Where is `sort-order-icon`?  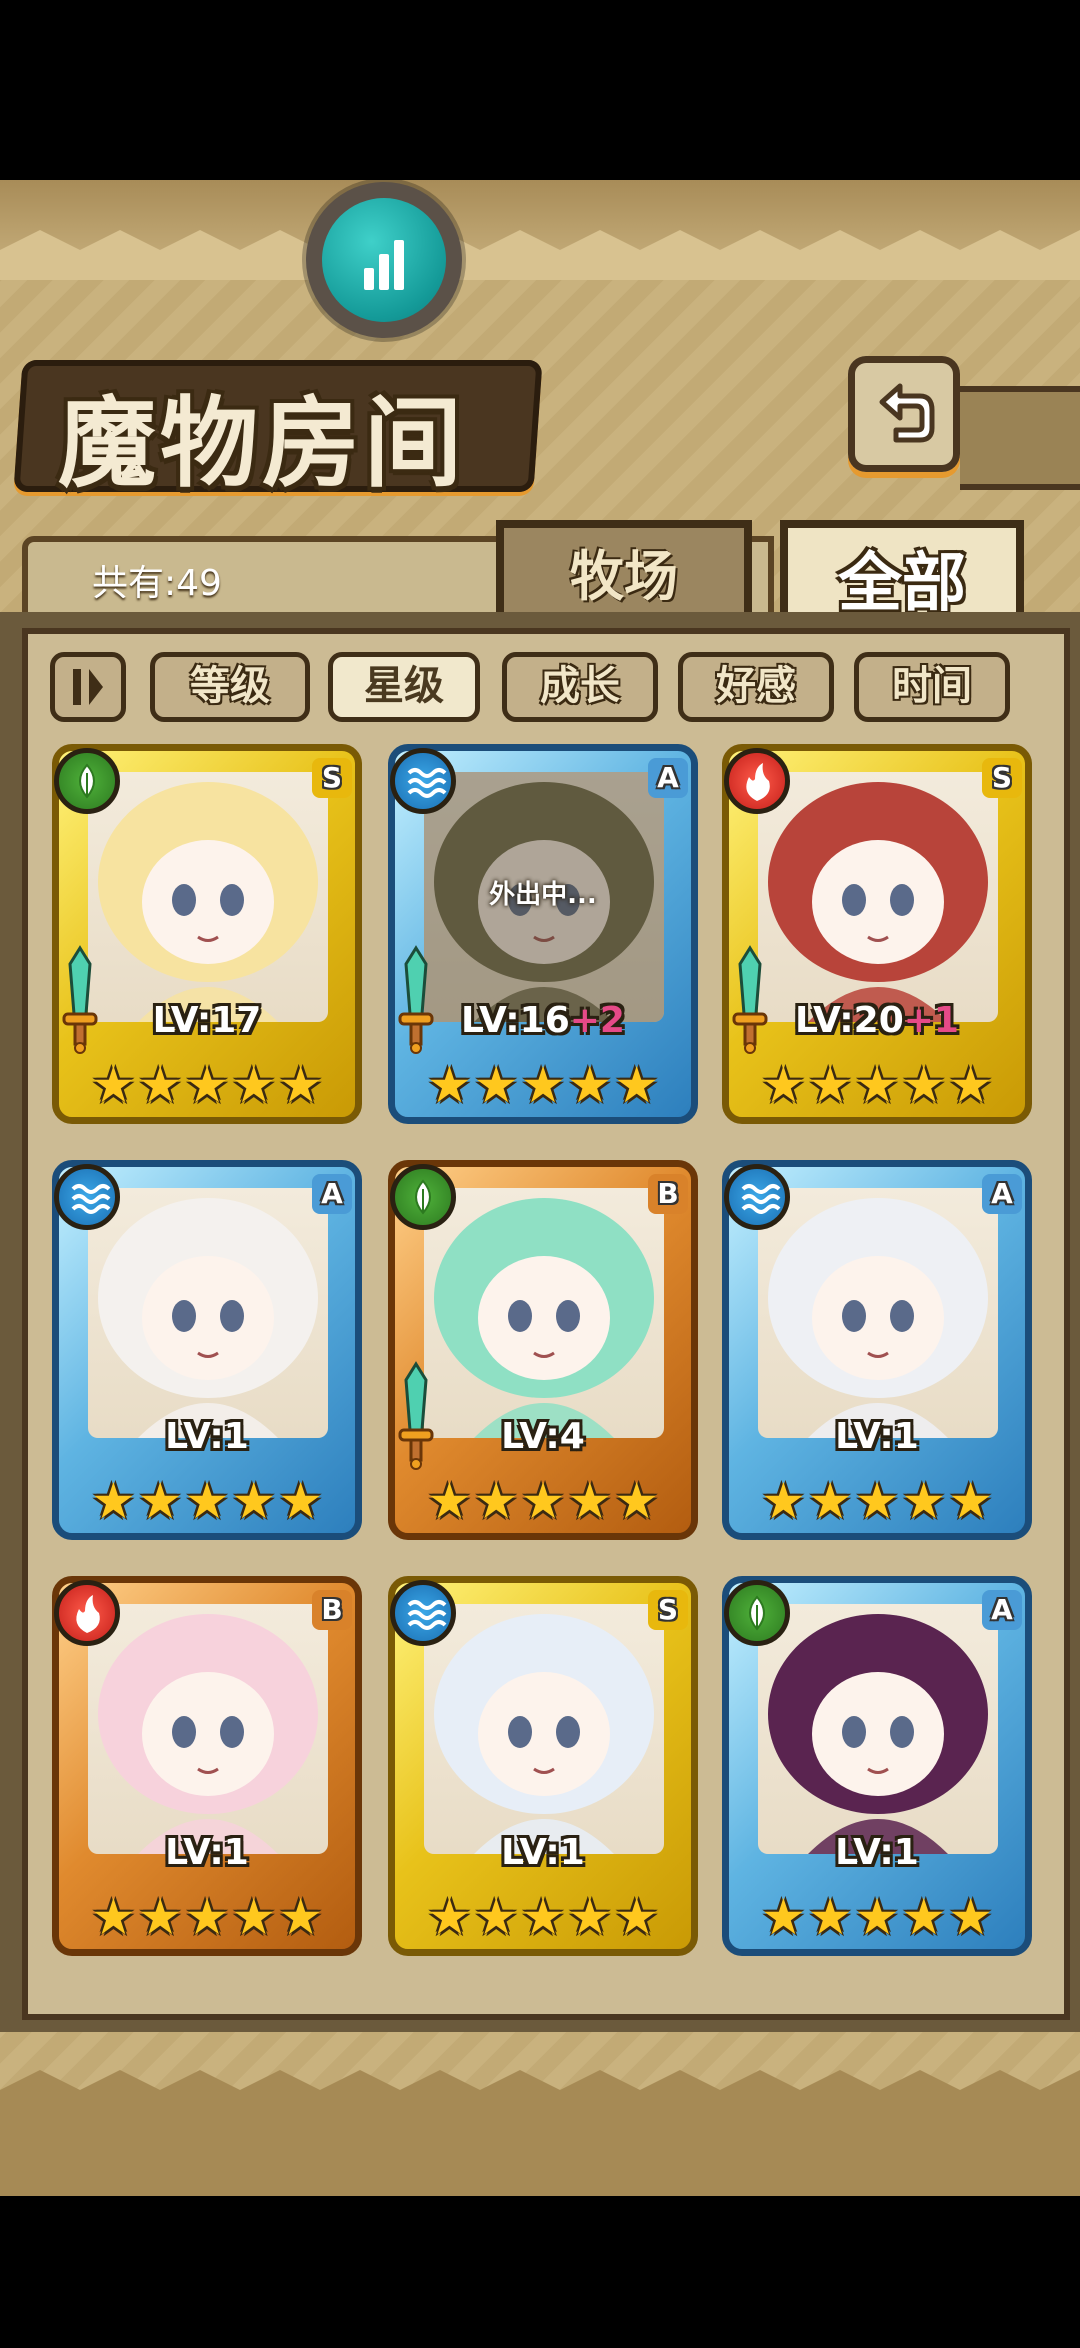
sort-order-icon is located at coordinates (88, 687).